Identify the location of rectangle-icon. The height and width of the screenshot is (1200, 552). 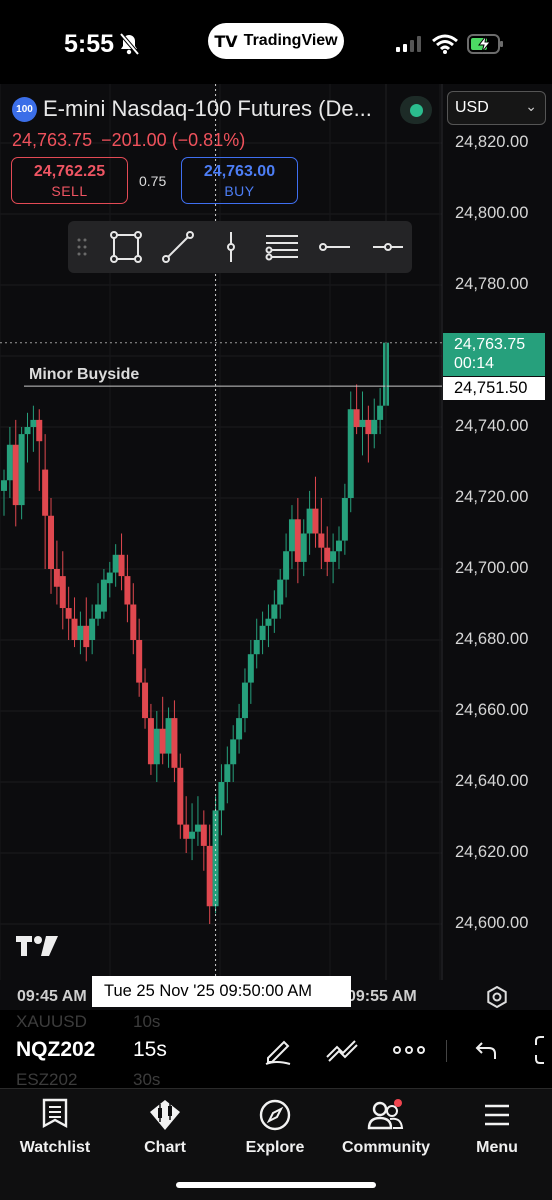
(126, 247).